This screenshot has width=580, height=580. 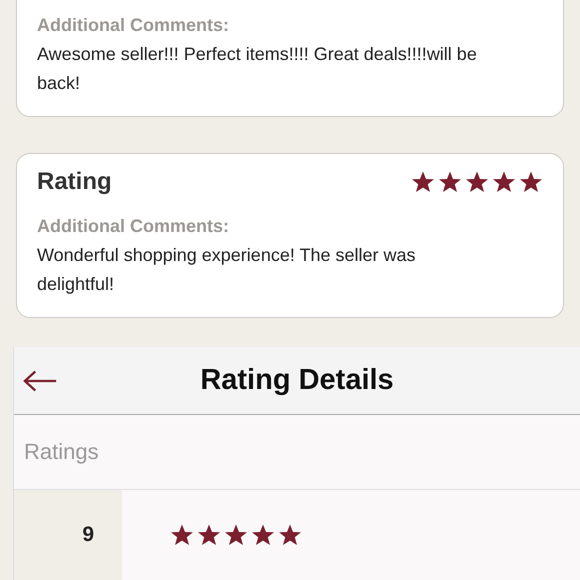 I want to click on rating-title: Rating, so click(x=74, y=182).